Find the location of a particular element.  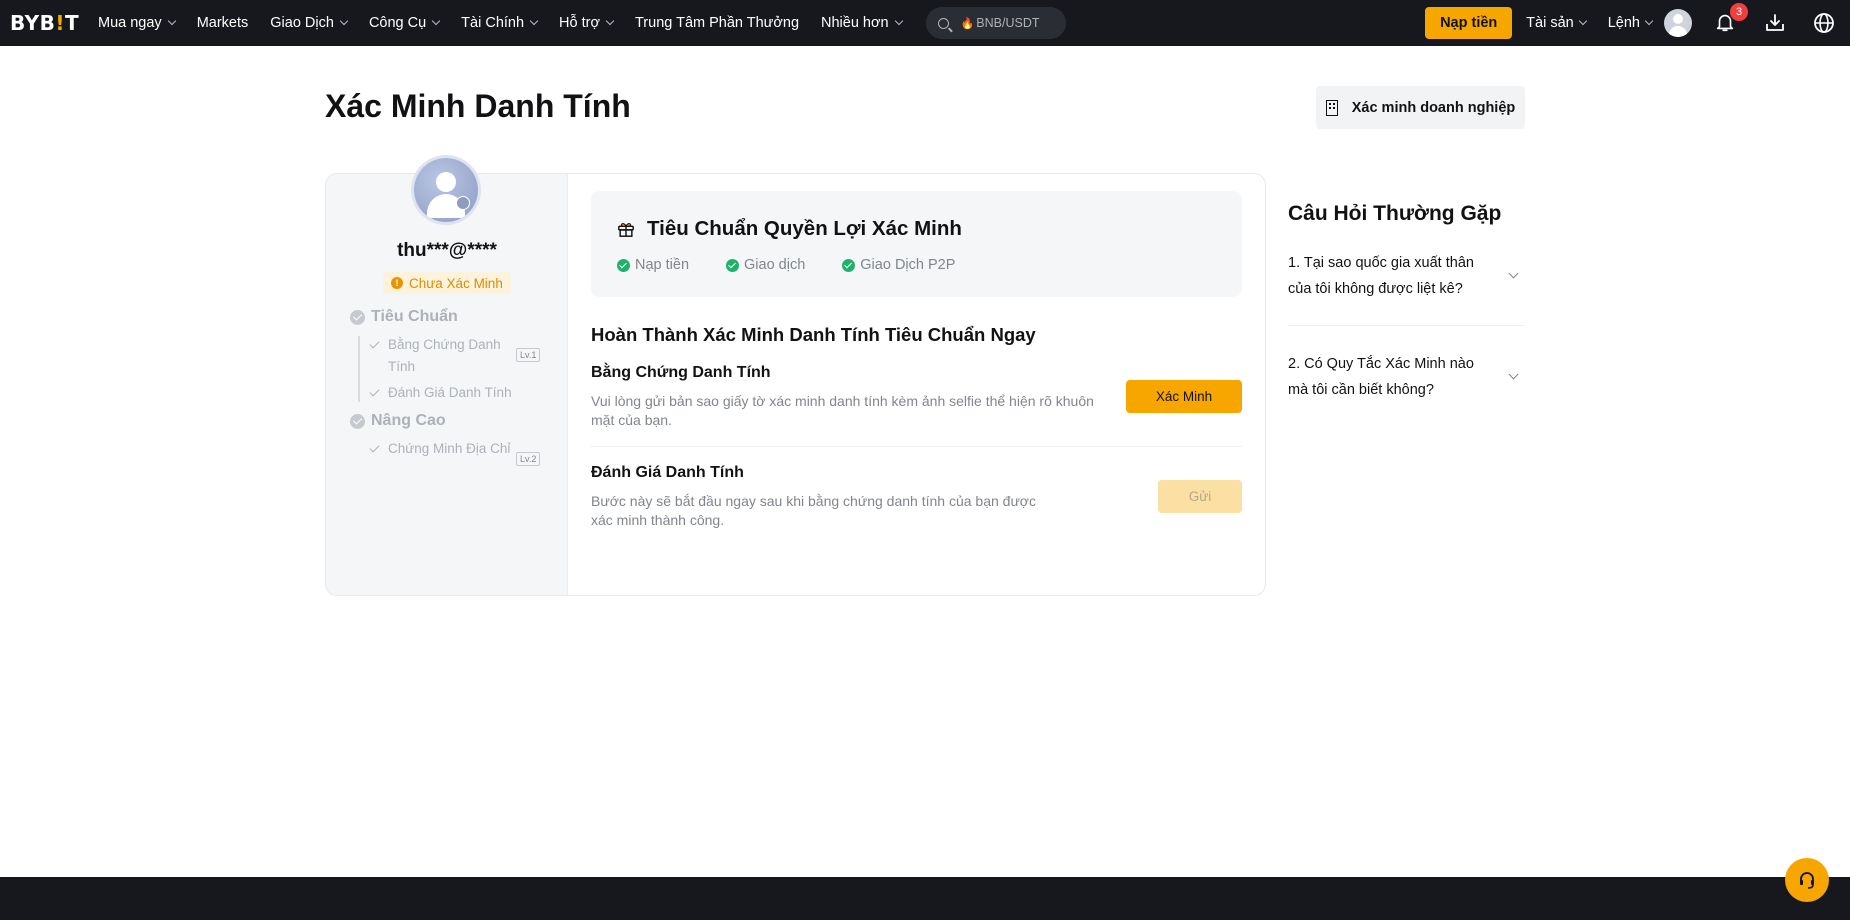

headset-icon is located at coordinates (1807, 880).